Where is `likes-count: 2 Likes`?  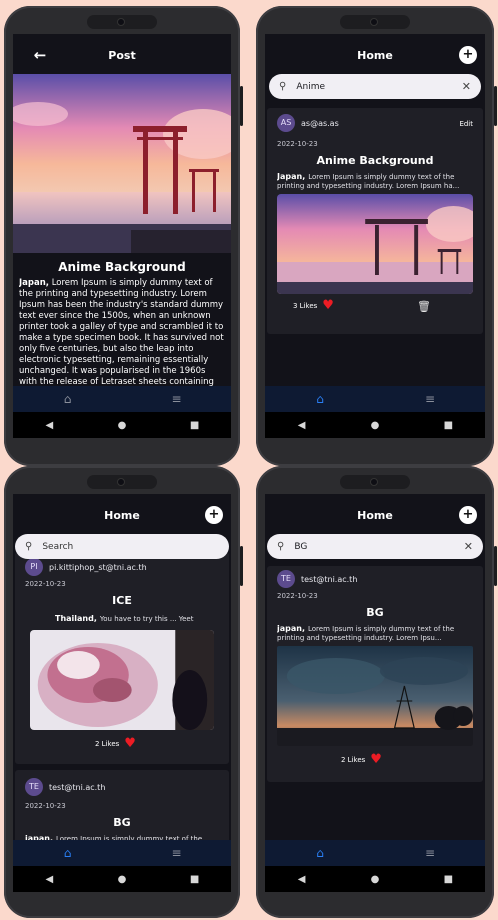
likes-count: 2 Likes is located at coordinates (107, 743).